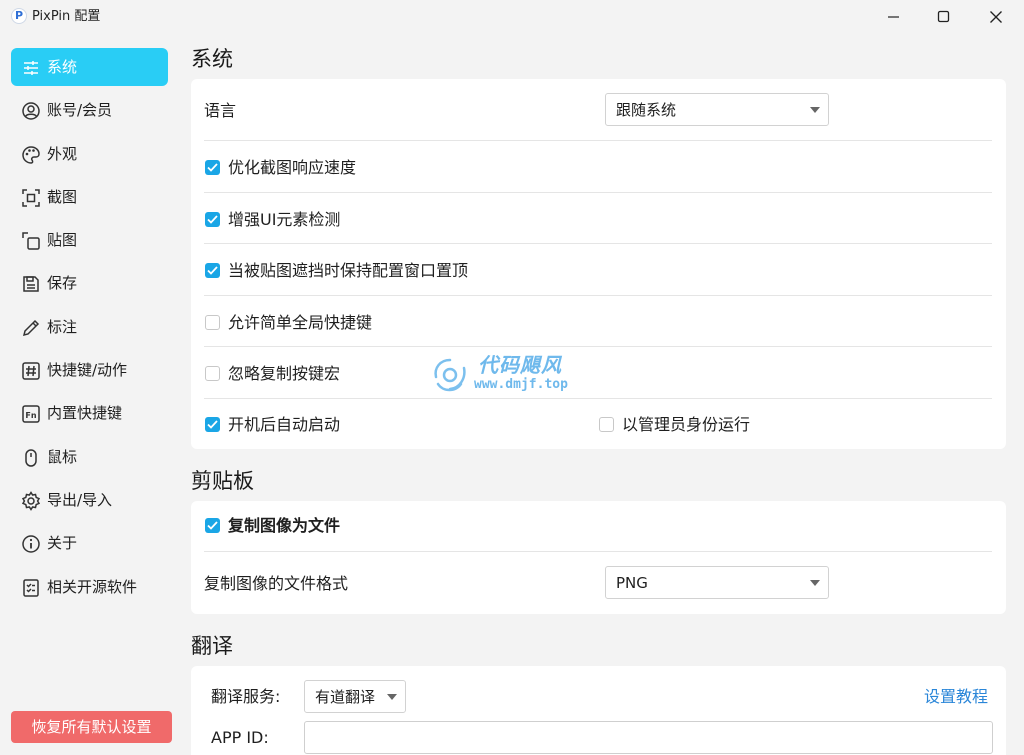 This screenshot has height=755, width=1024. Describe the element at coordinates (62, 197) in the screenshot. I see `sidebar-item-label: 截图` at that location.